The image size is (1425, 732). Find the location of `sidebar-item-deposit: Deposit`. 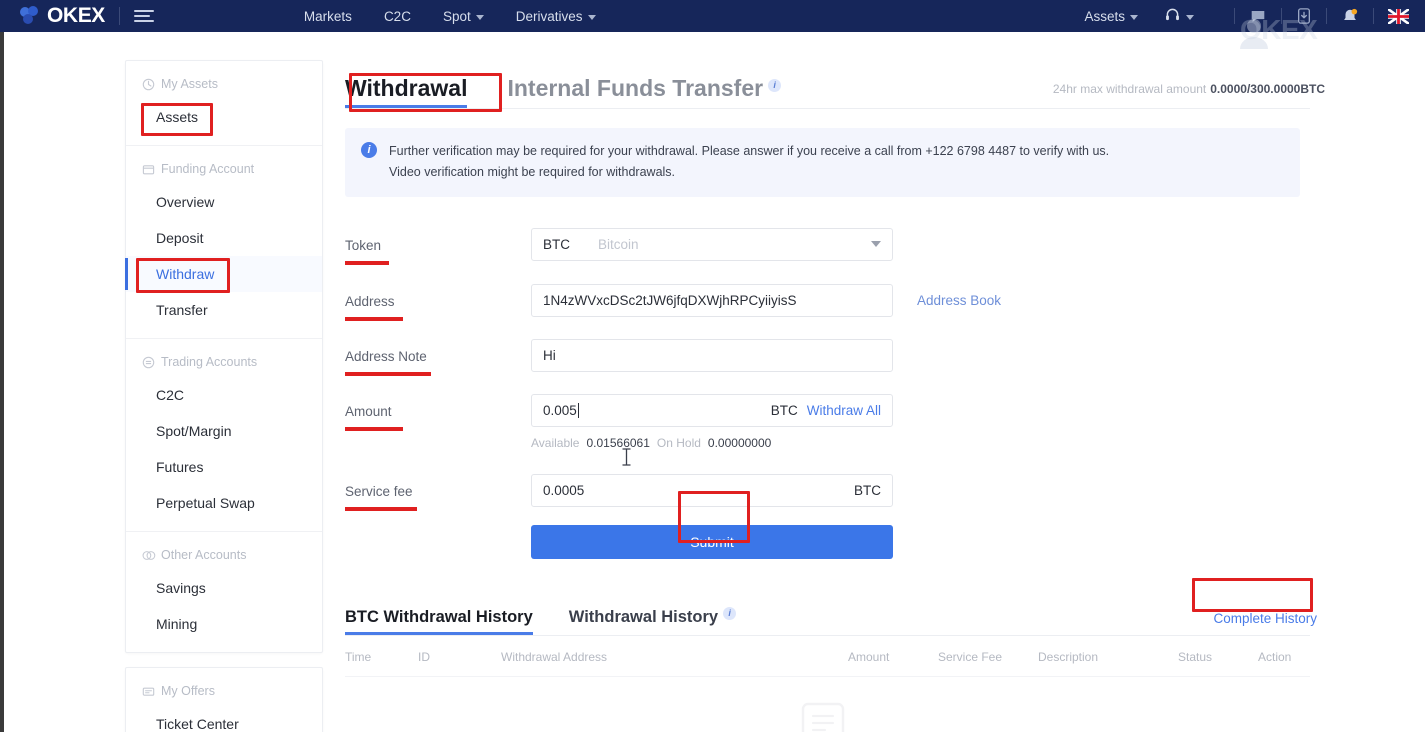

sidebar-item-deposit: Deposit is located at coordinates (224, 238).